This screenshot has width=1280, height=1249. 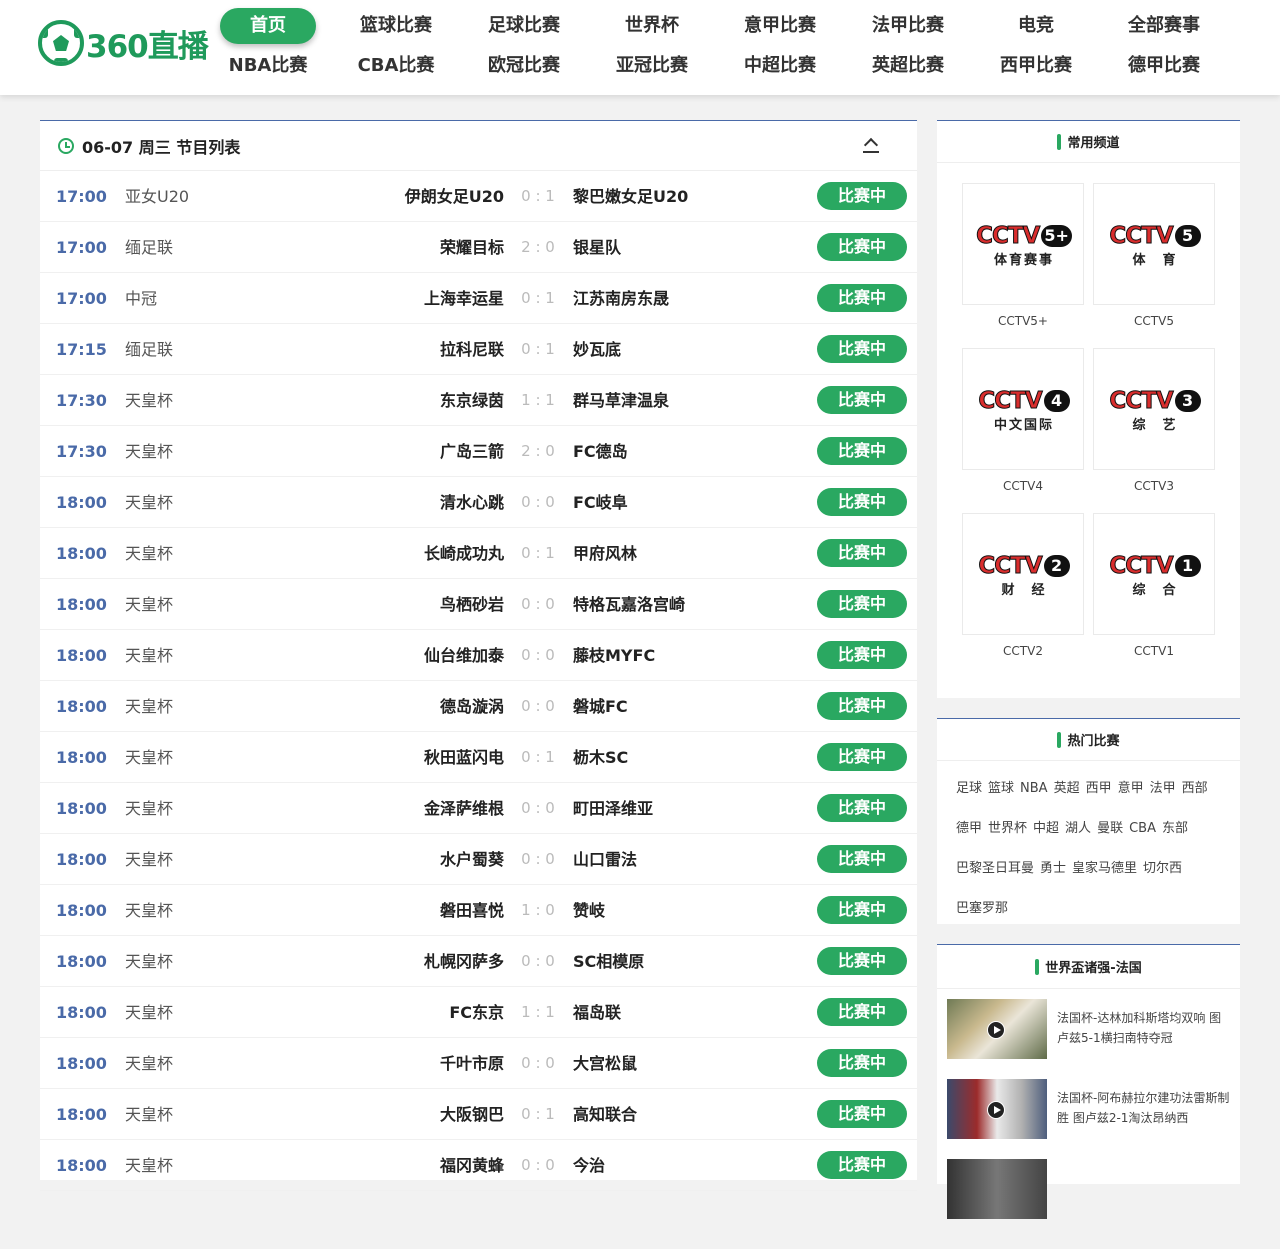 I want to click on match-row: 17:30 天皇杯 广岛三箭 2 : 0 FC德岛 比赛中, so click(x=478, y=451).